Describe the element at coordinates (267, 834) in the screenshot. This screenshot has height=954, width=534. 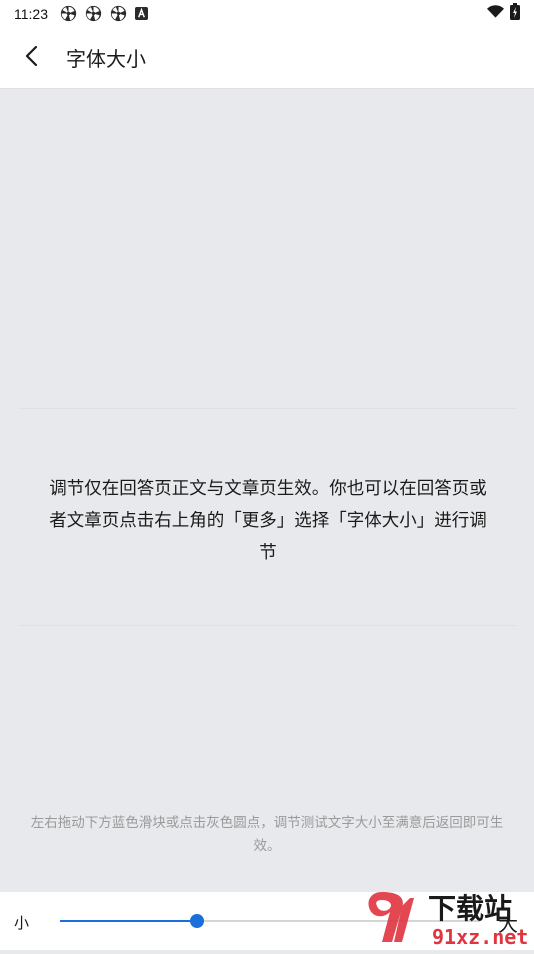
I see `hint-text: 左右拖动下方蓝色滑块或点击灰色圆点，调节测试文字大小至满意后返回即可生效。` at that location.